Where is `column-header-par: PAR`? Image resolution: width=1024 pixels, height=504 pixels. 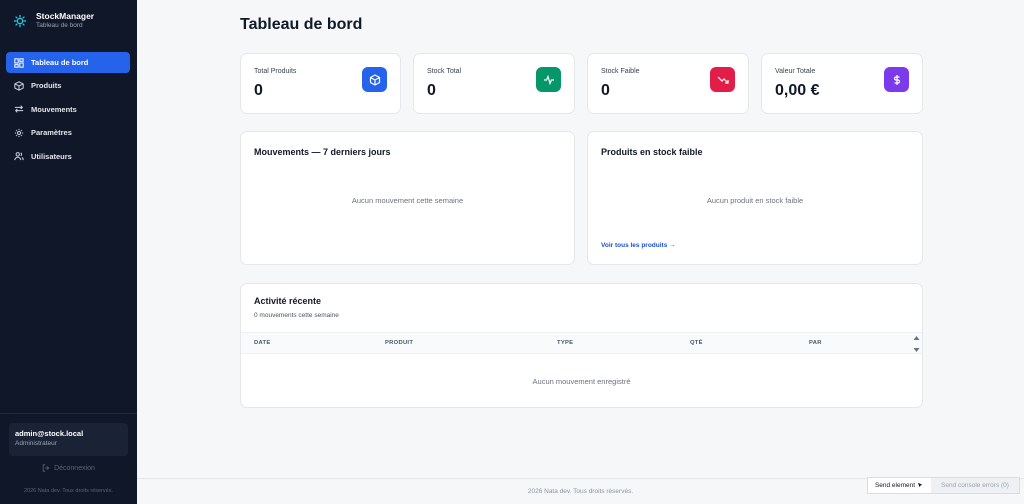 column-header-par: PAR is located at coordinates (815, 343).